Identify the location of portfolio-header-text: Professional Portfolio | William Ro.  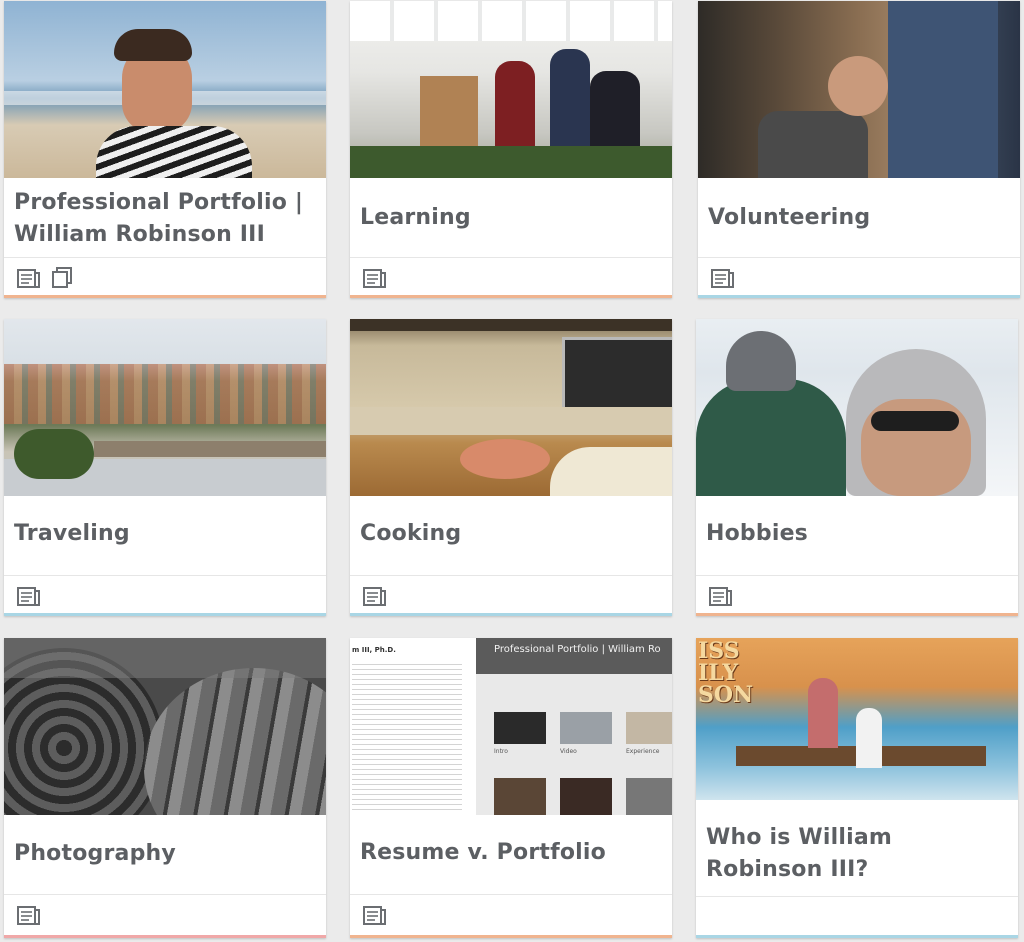
(577, 649).